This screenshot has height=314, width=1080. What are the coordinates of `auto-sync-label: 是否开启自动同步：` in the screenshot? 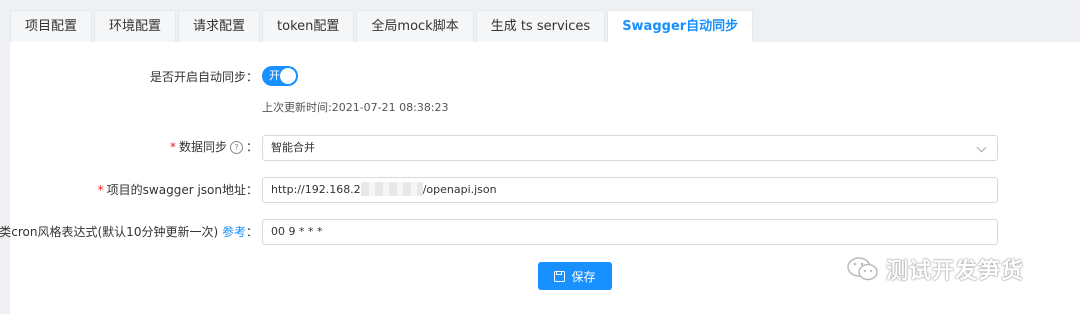 It's located at (203, 77).